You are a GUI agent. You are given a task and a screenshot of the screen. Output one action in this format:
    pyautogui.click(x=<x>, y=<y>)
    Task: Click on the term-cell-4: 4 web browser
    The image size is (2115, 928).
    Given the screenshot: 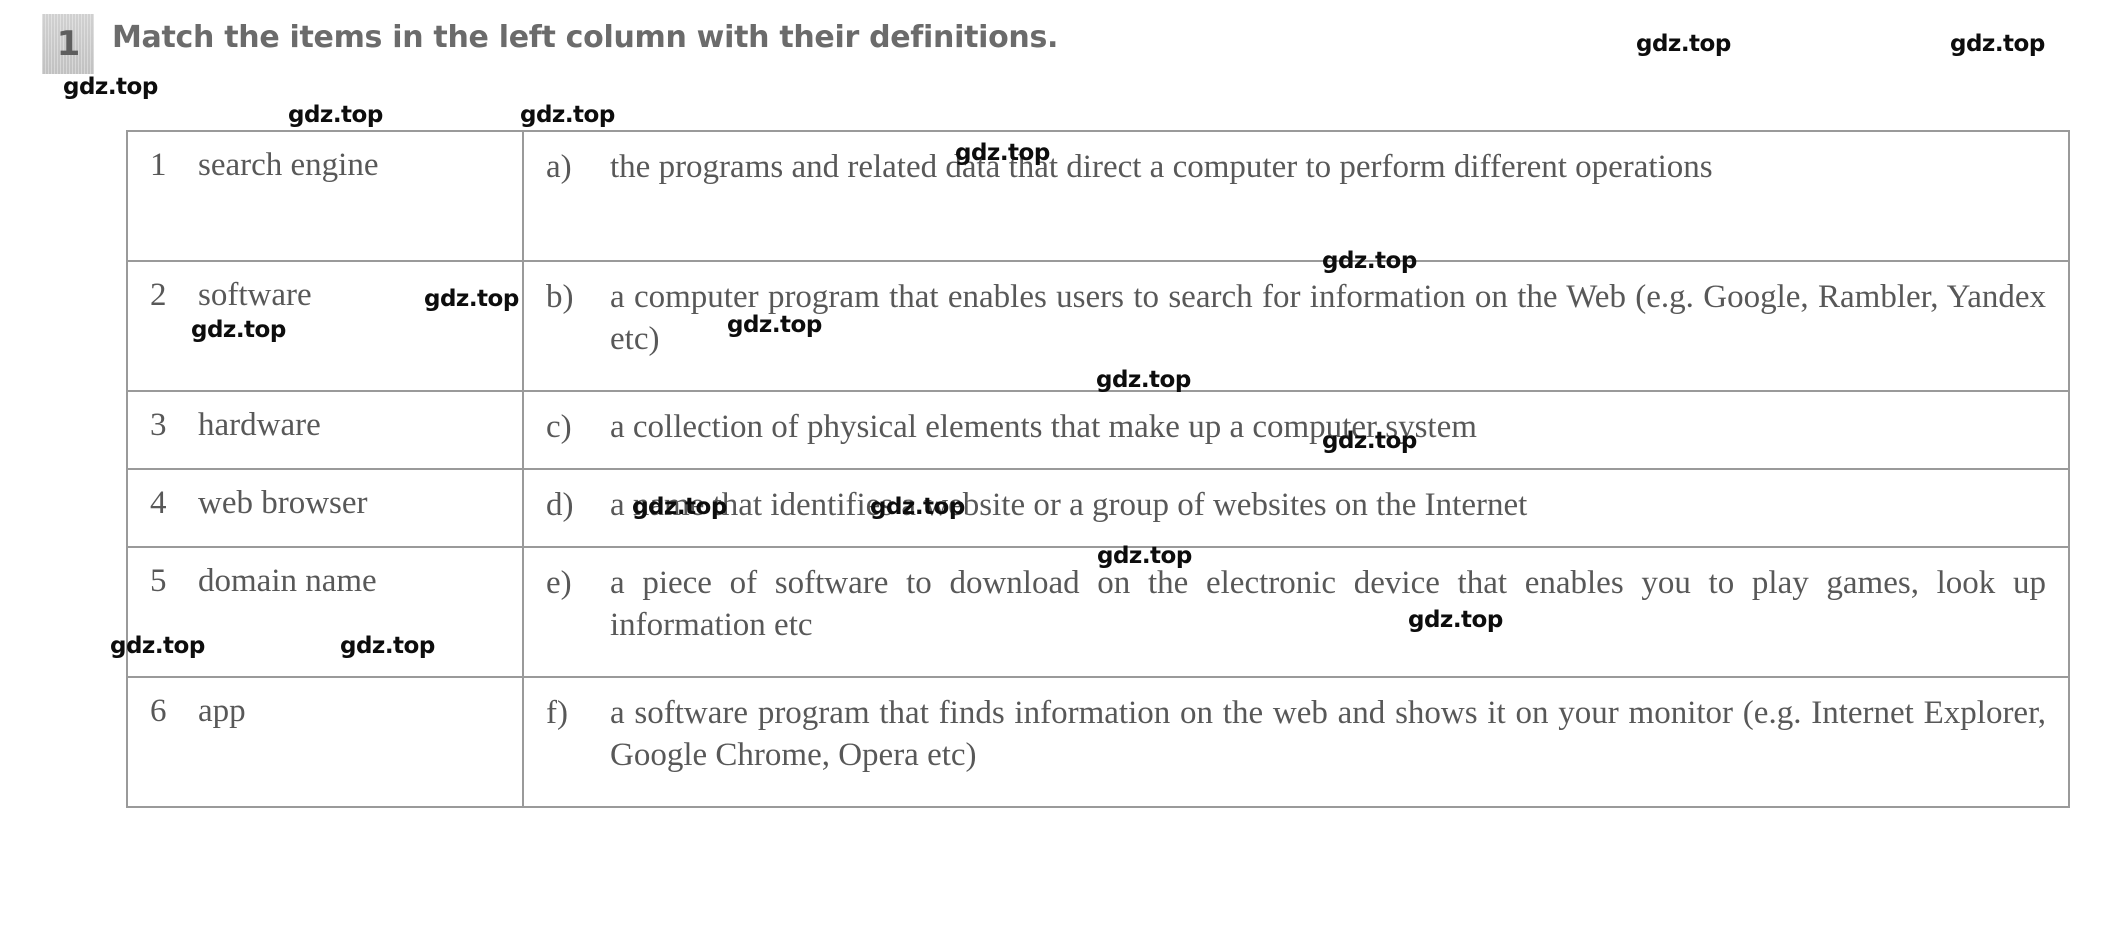 What is the action you would take?
    pyautogui.click(x=325, y=508)
    